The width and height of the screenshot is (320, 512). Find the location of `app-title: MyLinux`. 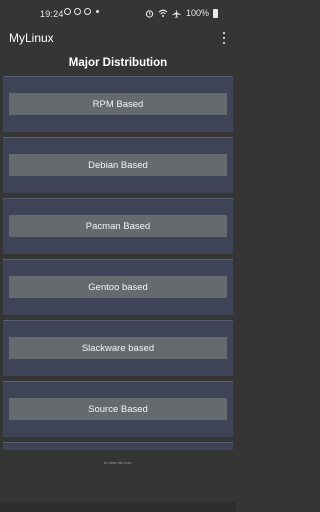

app-title: MyLinux is located at coordinates (31, 38).